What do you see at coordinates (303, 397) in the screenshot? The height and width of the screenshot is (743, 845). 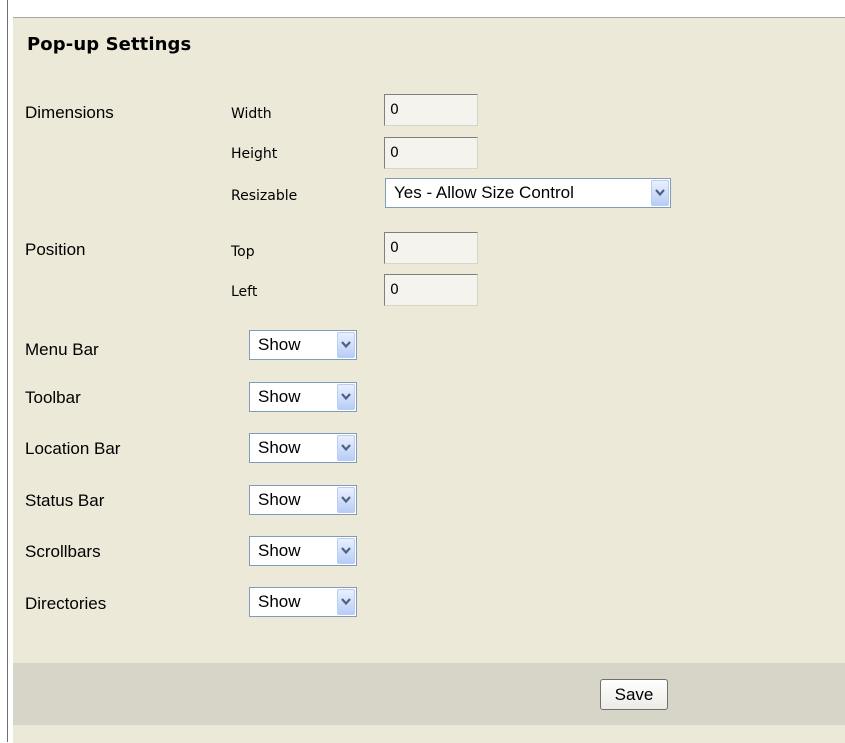 I see `toolbar-select: Show` at bounding box center [303, 397].